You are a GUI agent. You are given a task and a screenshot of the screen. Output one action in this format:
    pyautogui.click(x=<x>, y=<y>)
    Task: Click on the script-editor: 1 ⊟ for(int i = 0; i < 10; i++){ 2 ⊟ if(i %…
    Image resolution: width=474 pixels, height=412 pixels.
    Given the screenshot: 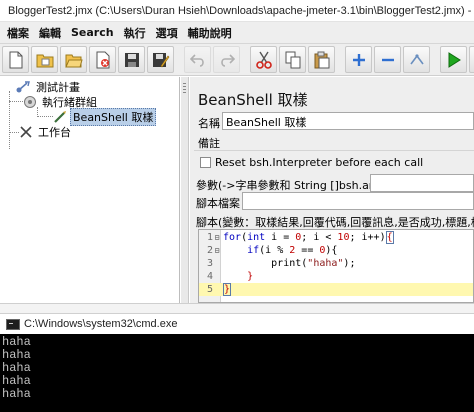 What is the action you would take?
    pyautogui.click(x=336, y=266)
    